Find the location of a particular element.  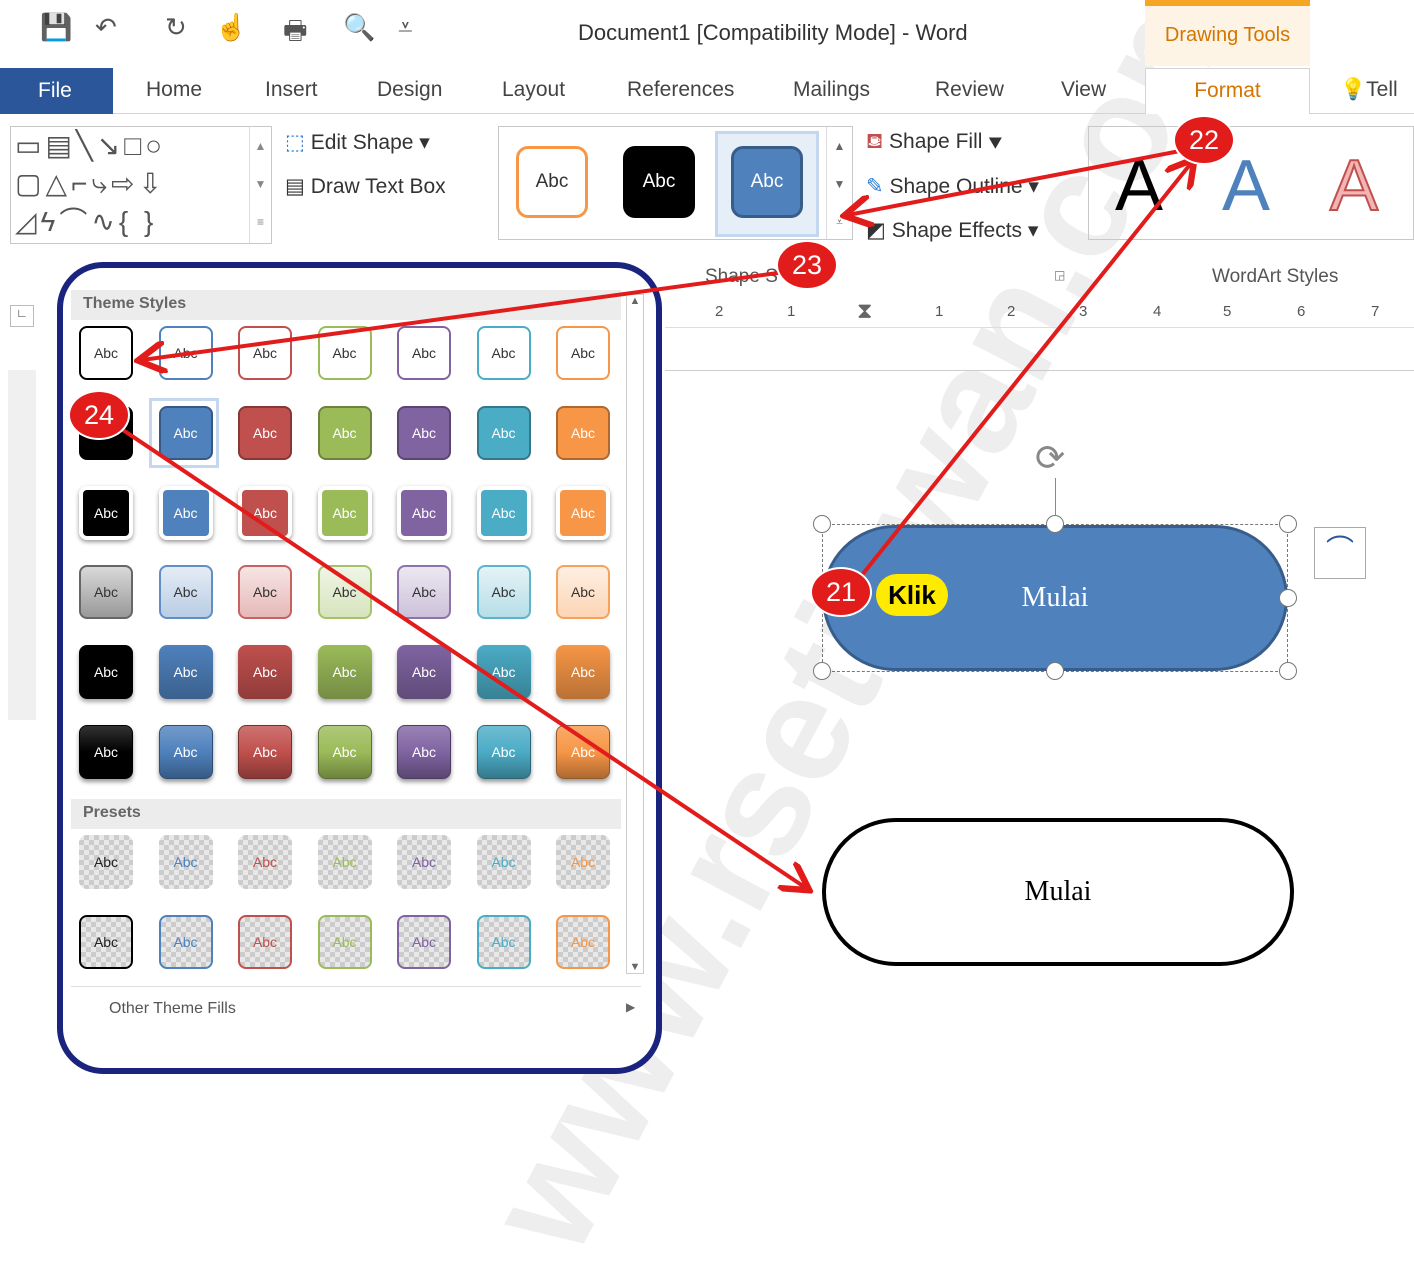

step-badge-22: 22 is located at coordinates (1204, 140).